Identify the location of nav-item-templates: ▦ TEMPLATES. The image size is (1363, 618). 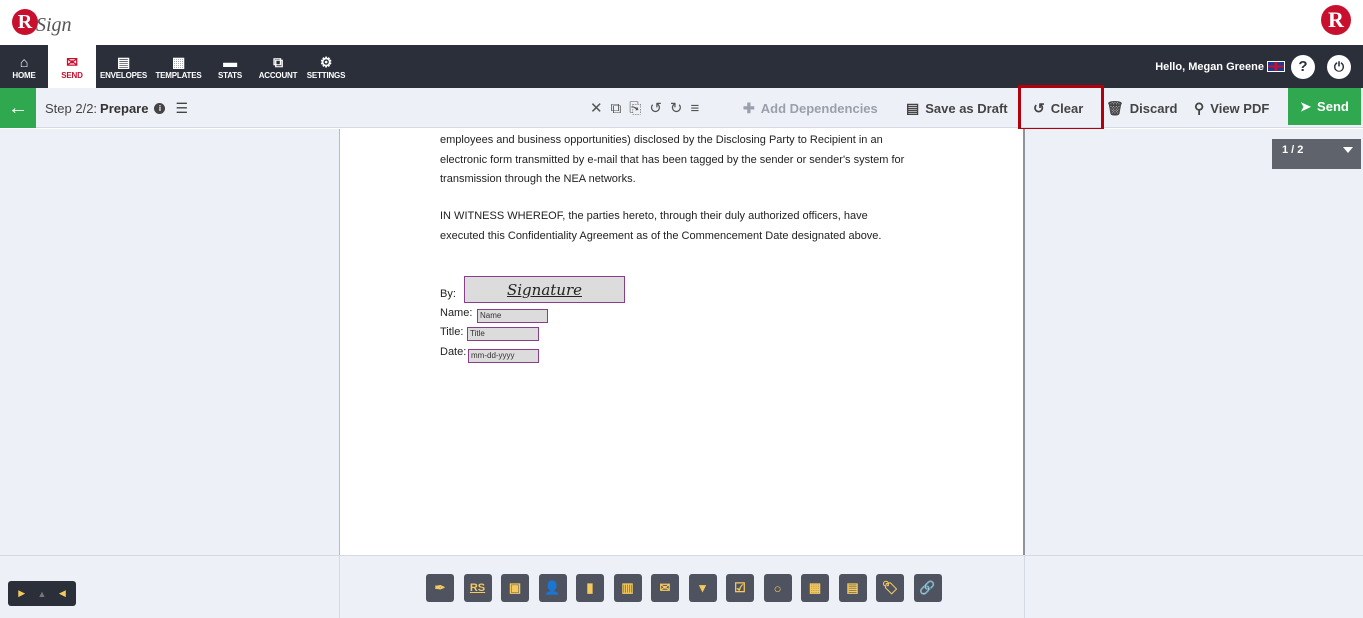
(178, 66).